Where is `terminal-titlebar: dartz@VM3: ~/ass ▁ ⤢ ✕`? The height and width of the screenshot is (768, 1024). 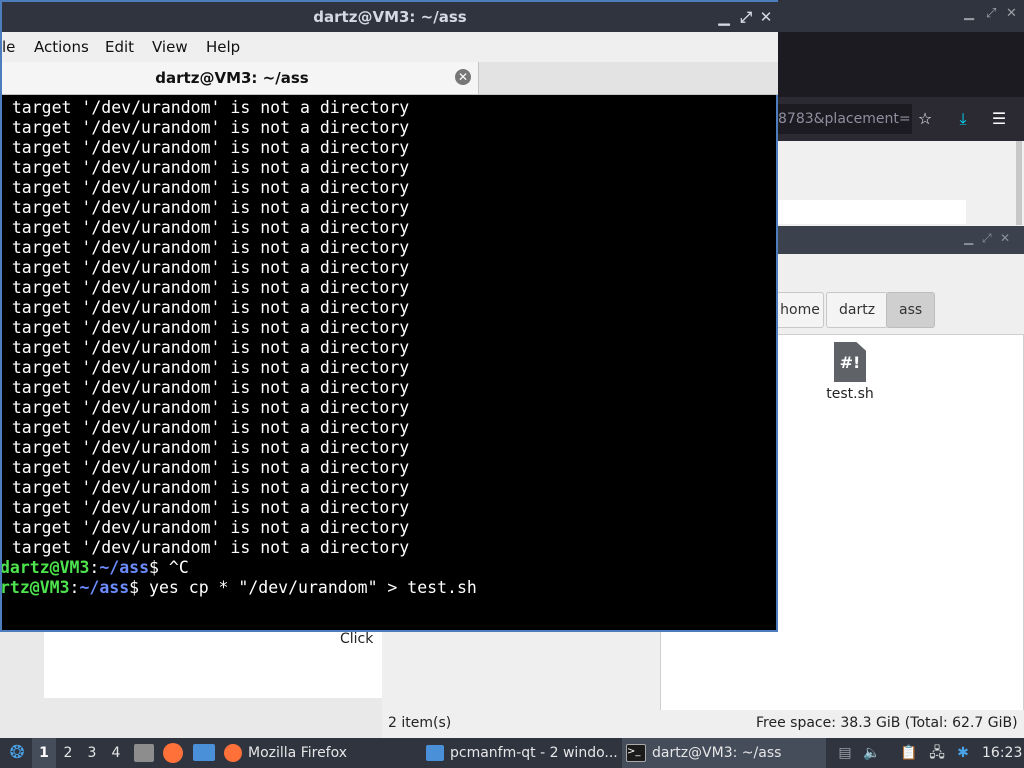 terminal-titlebar: dartz@VM3: ~/ass ▁ ⤢ ✕ is located at coordinates (390, 17).